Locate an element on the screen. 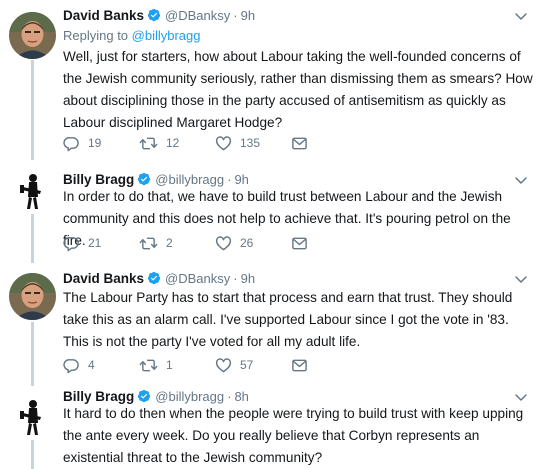 The width and height of the screenshot is (540, 469). like-button: 57 is located at coordinates (253, 365).